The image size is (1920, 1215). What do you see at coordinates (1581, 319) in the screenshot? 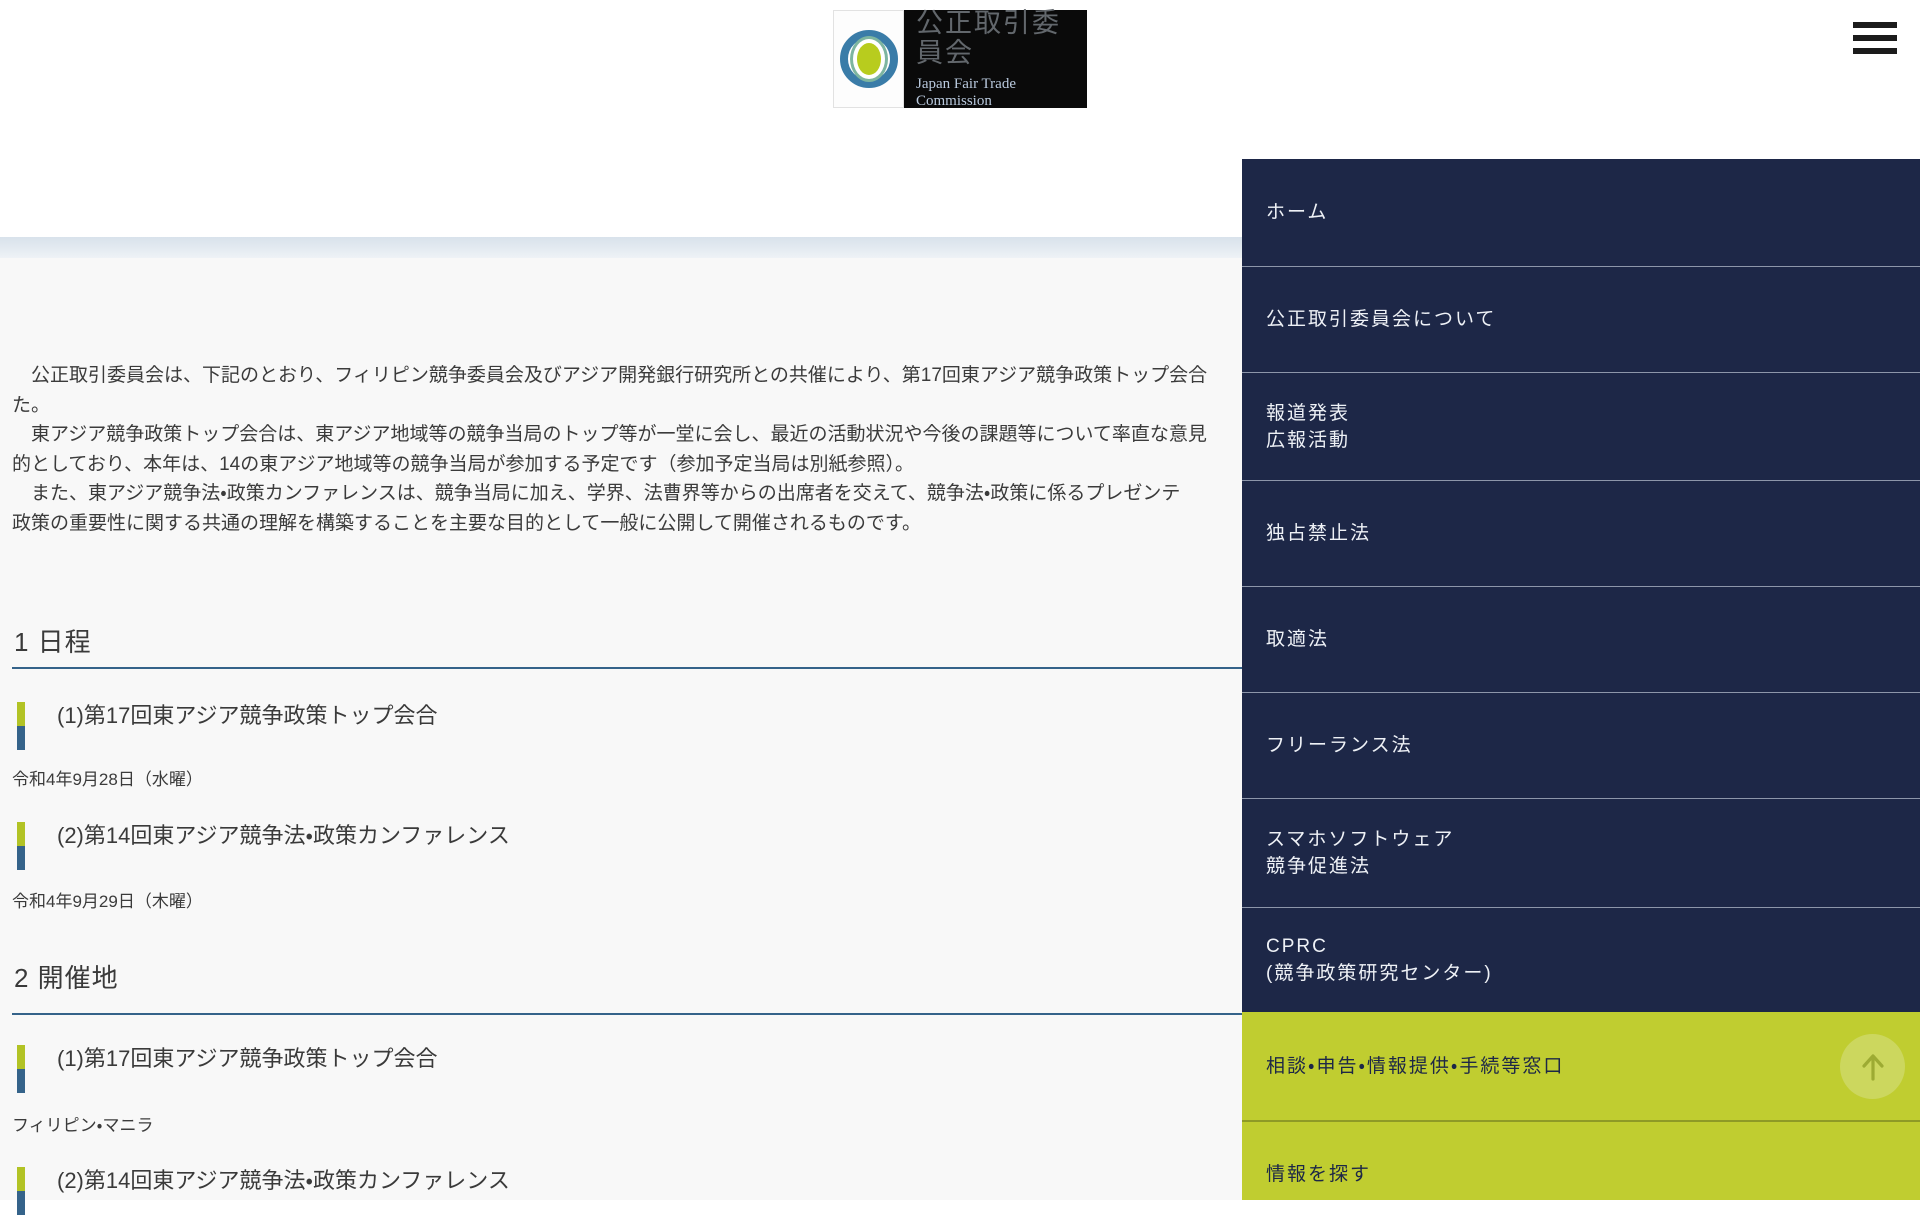
I see `menu-item-about: 公正取引委員会について` at bounding box center [1581, 319].